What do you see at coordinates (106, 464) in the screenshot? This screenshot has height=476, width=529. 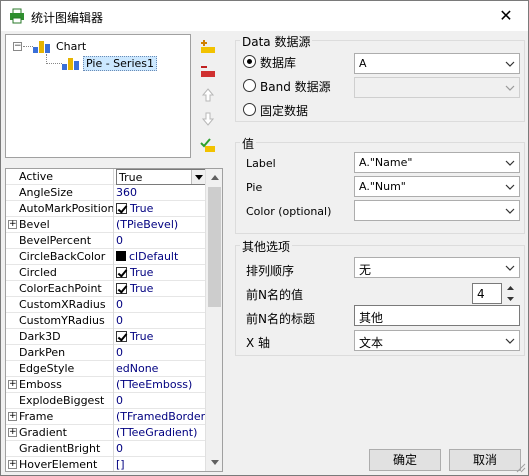 I see `property-row: + HoverElement []` at bounding box center [106, 464].